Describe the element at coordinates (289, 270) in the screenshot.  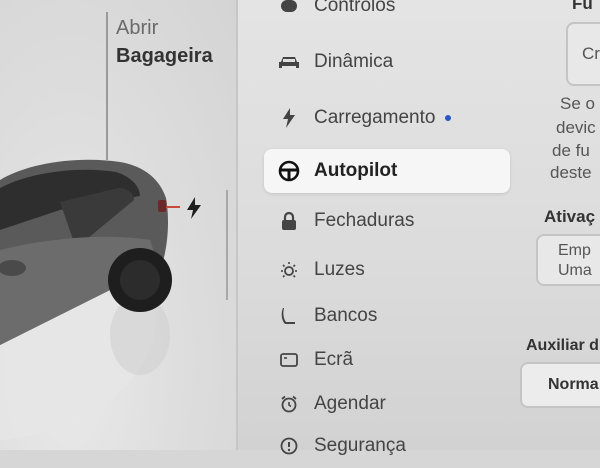
I see `sun-icon` at that location.